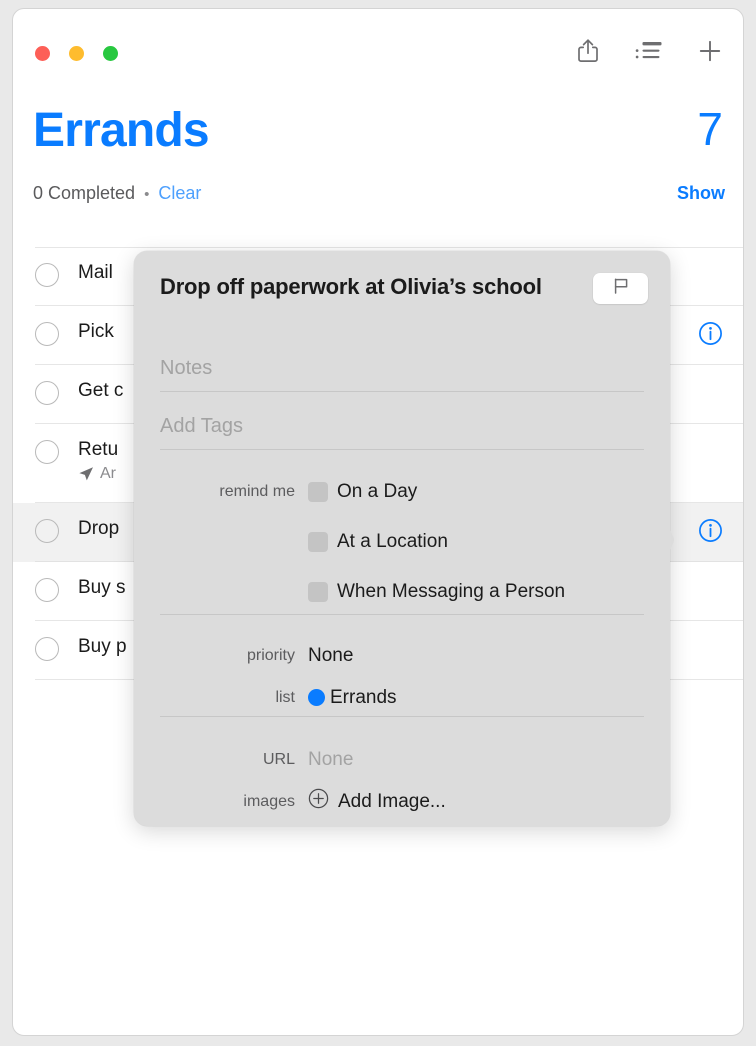 This screenshot has width=756, height=1046. I want to click on reminder-title: Drop, so click(99, 528).